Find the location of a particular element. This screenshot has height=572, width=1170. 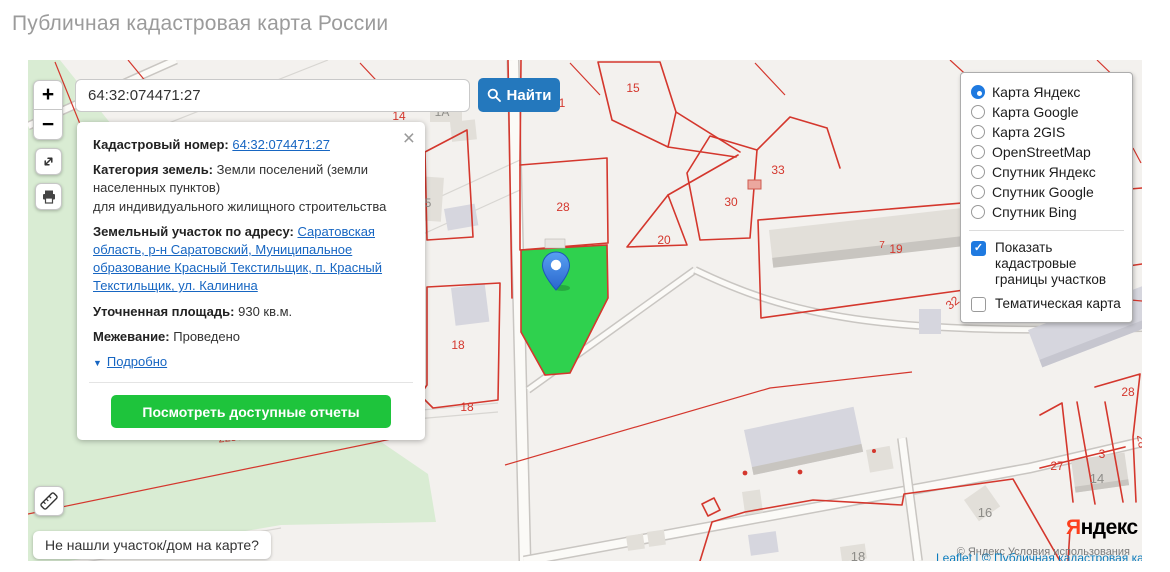

layer-option-label: OpenStreetMap is located at coordinates (1041, 152).